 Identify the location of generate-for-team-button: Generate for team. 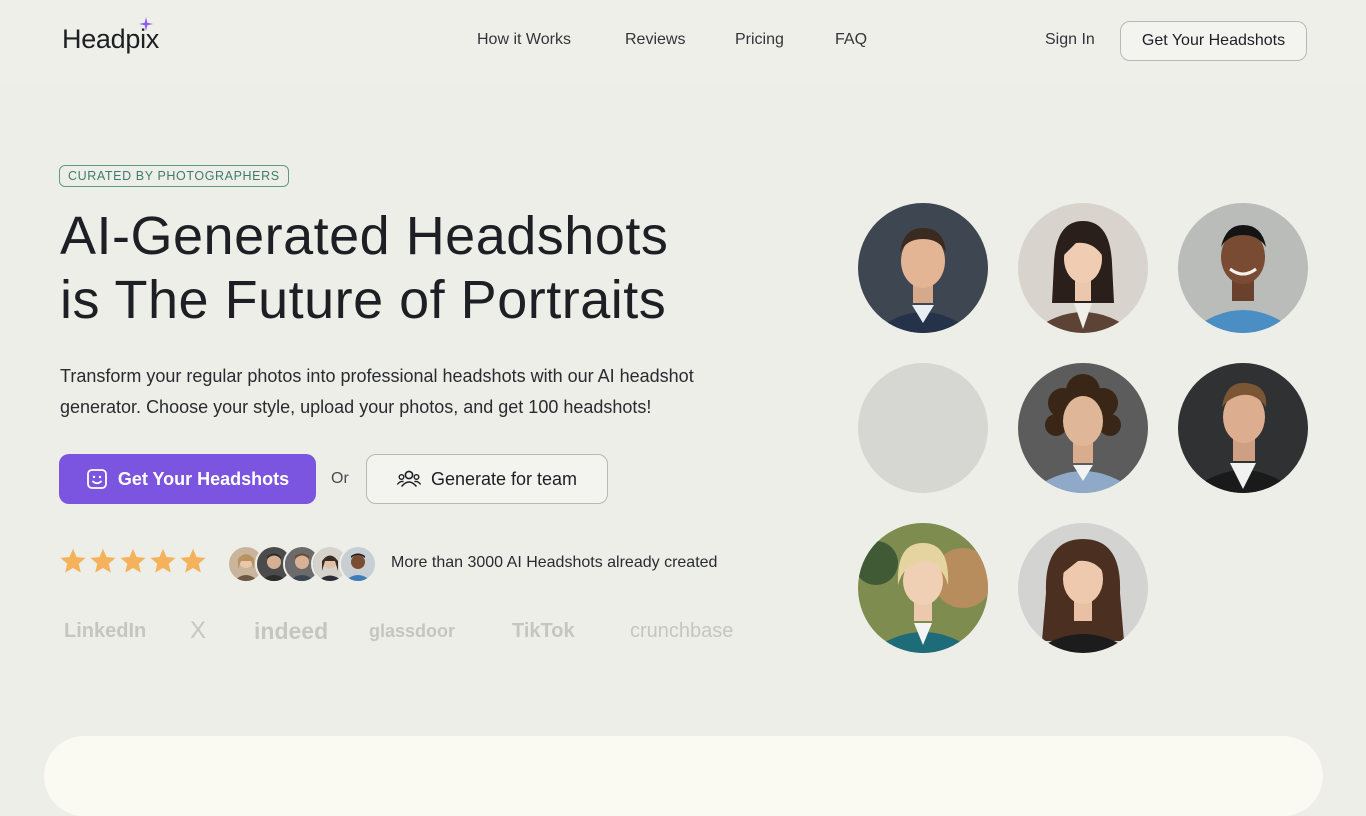
(487, 479).